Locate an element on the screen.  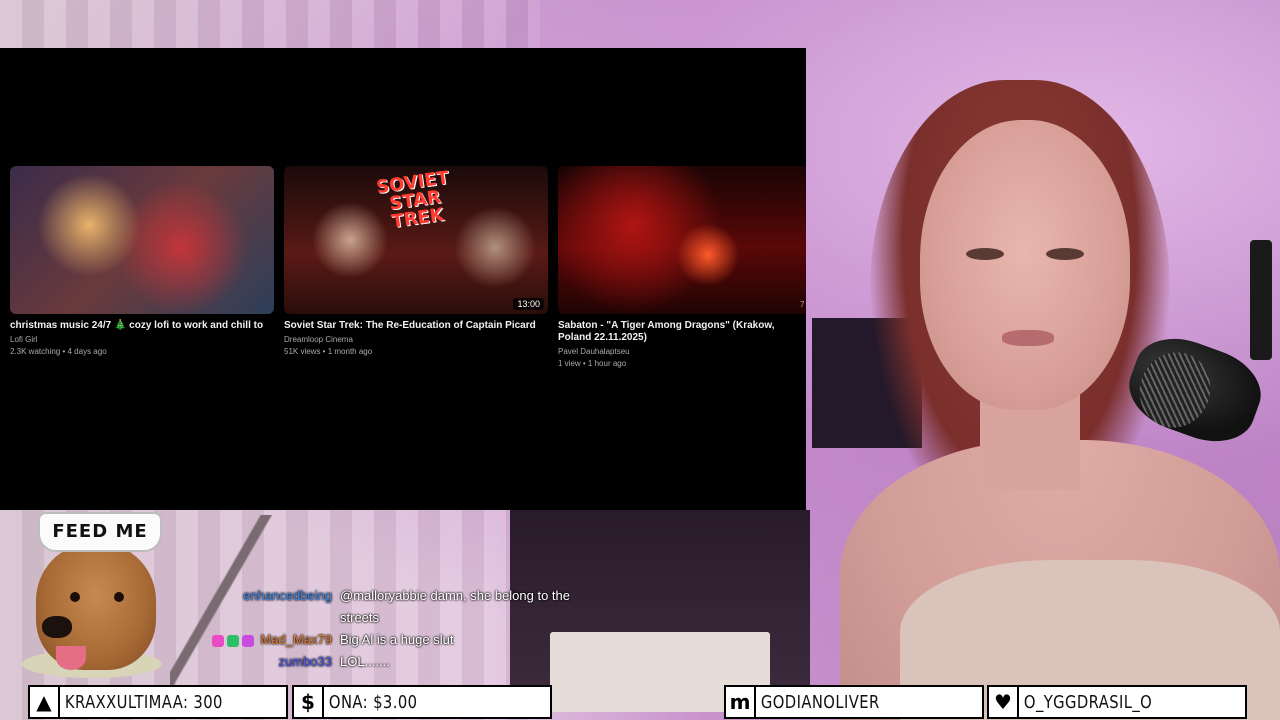
ticker-latest-follower: ♥ O_YGGDRASIL_O is located at coordinates (1117, 702).